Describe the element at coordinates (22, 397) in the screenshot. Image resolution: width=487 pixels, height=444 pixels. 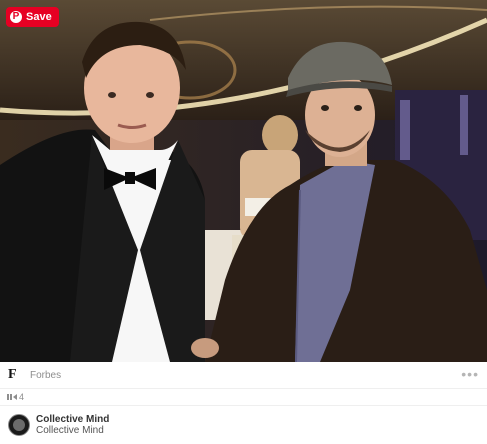
I see `repin-count: 4` at that location.